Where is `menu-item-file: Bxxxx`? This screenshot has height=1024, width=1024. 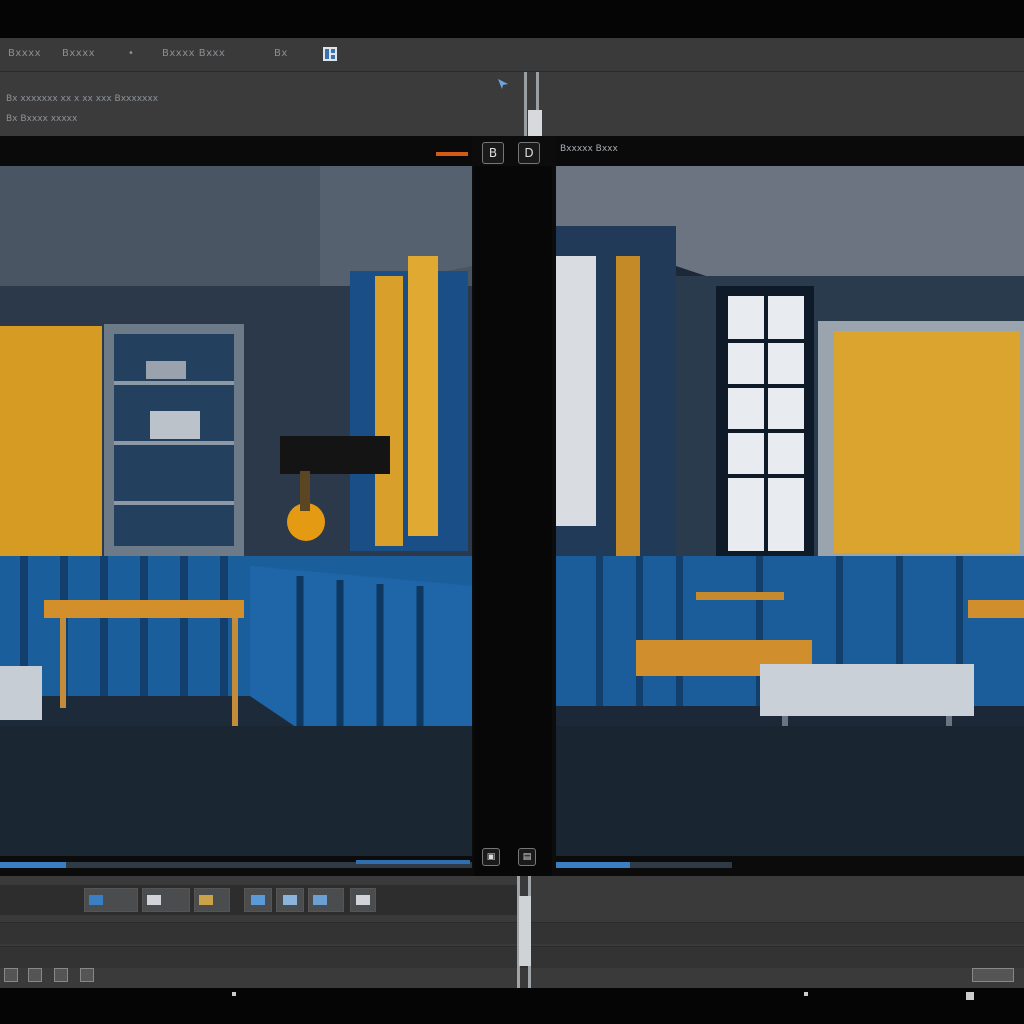
menu-item-file: Bxxxx is located at coordinates (24, 53).